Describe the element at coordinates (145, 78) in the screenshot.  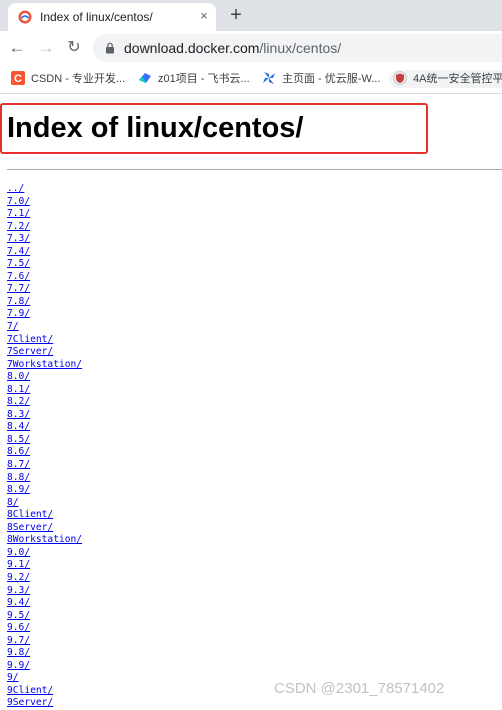
I see `feishu-icon` at that location.